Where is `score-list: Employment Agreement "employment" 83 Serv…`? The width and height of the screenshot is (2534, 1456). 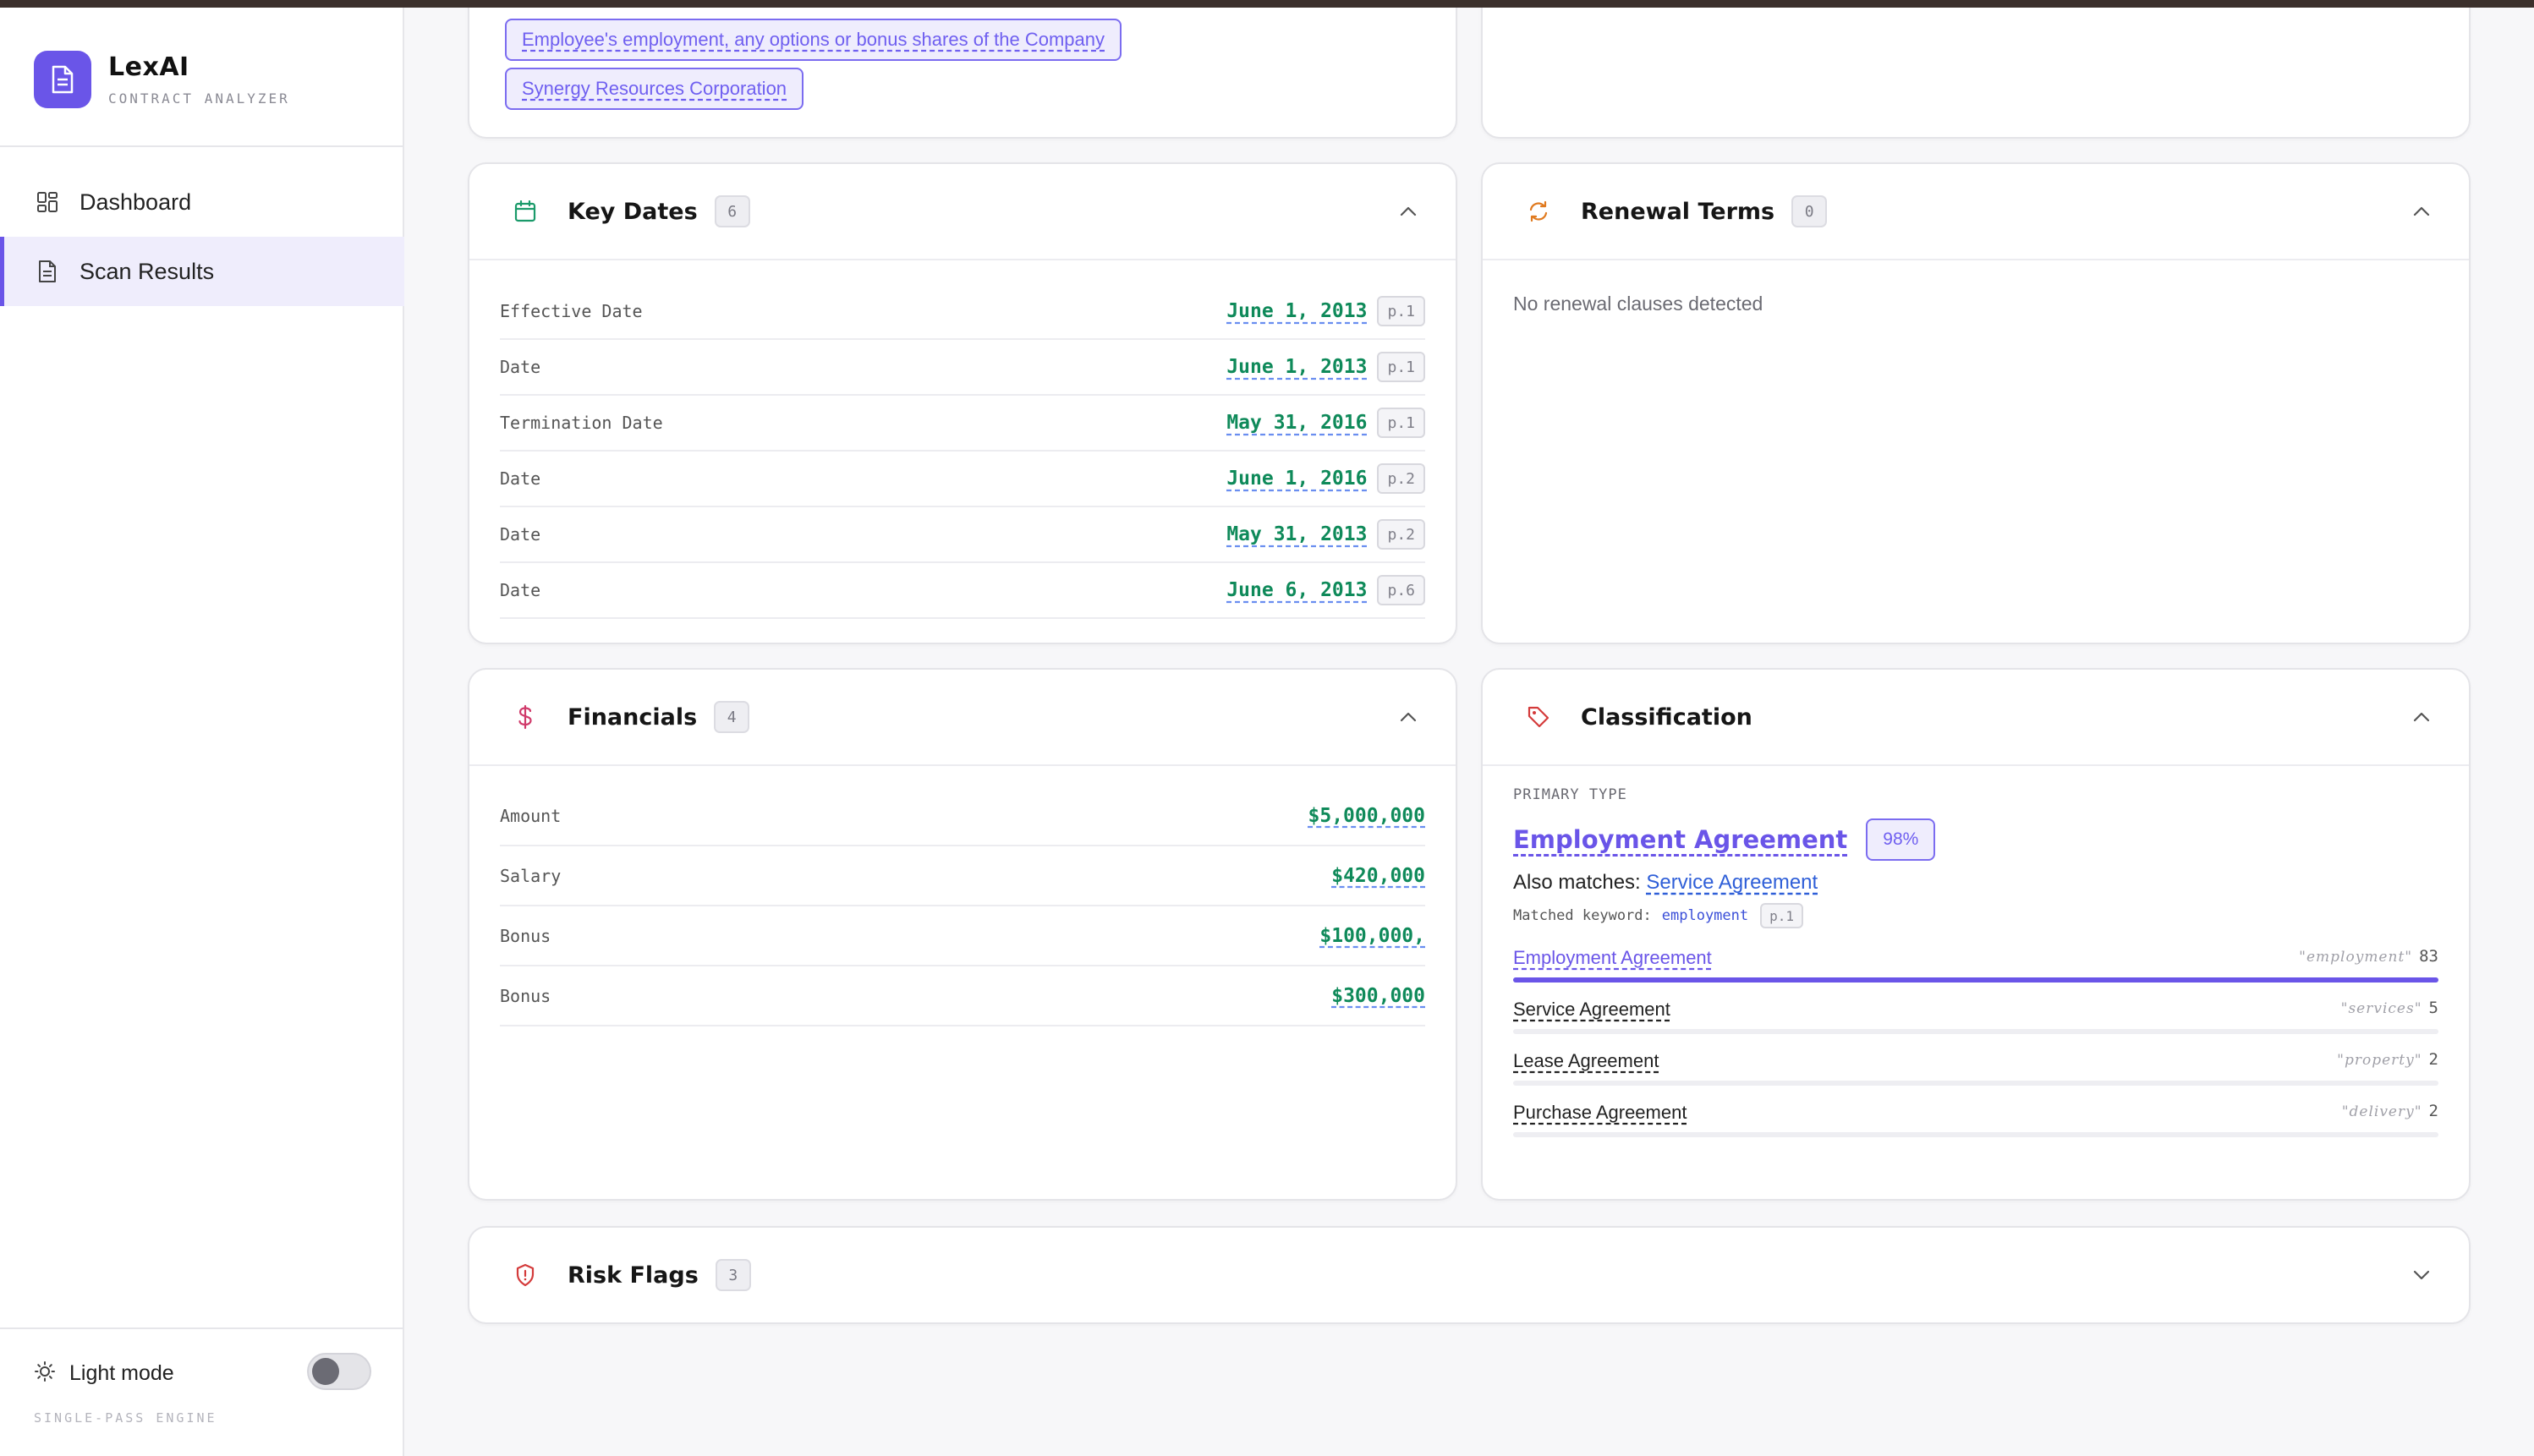
score-list: Employment Agreement "employment" 83 Serv… is located at coordinates (1976, 1042).